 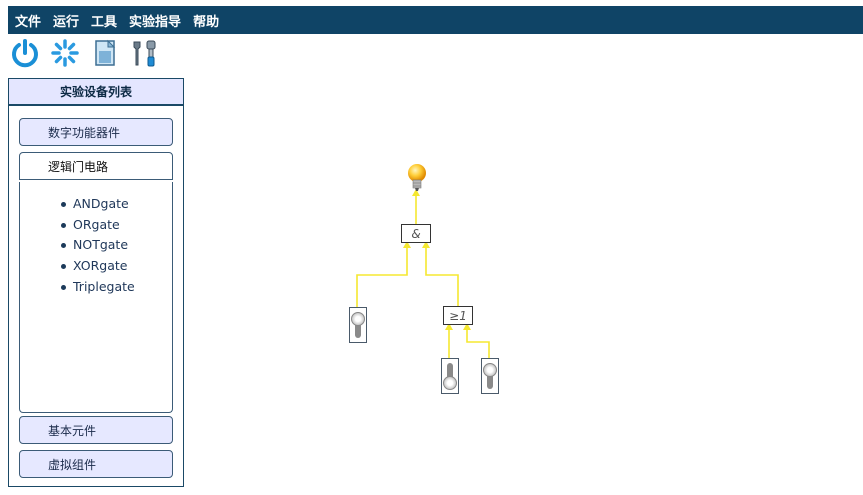 I want to click on menu-tools: 工具, so click(x=104, y=20).